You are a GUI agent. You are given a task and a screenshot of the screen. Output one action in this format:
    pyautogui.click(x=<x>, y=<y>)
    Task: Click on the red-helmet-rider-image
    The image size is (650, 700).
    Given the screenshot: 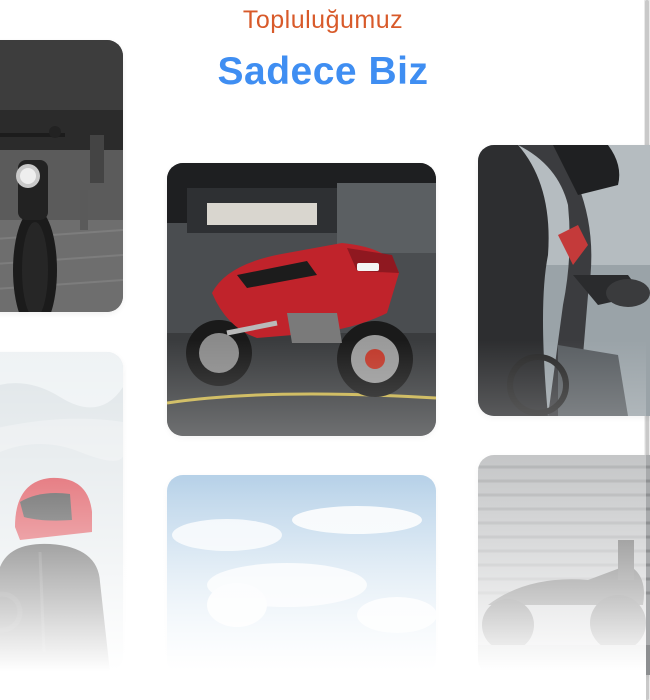 What is the action you would take?
    pyautogui.click(x=61, y=512)
    